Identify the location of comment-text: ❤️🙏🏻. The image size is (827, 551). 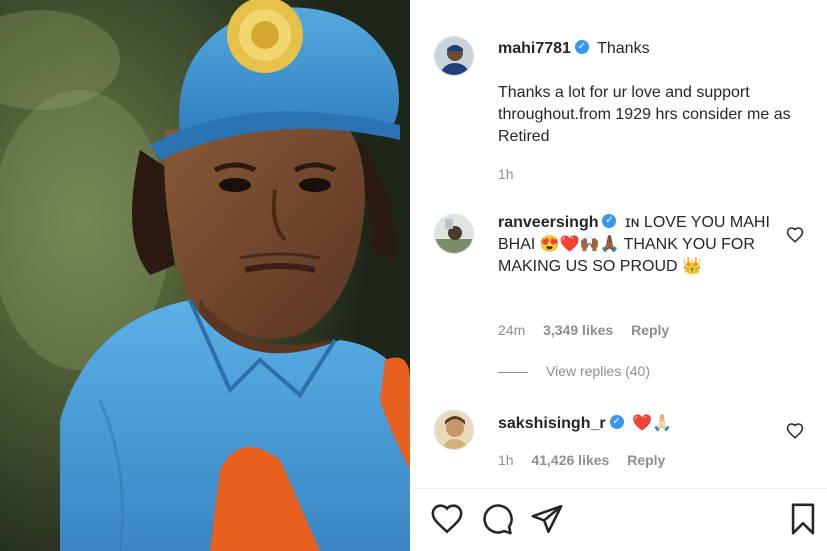
(652, 423).